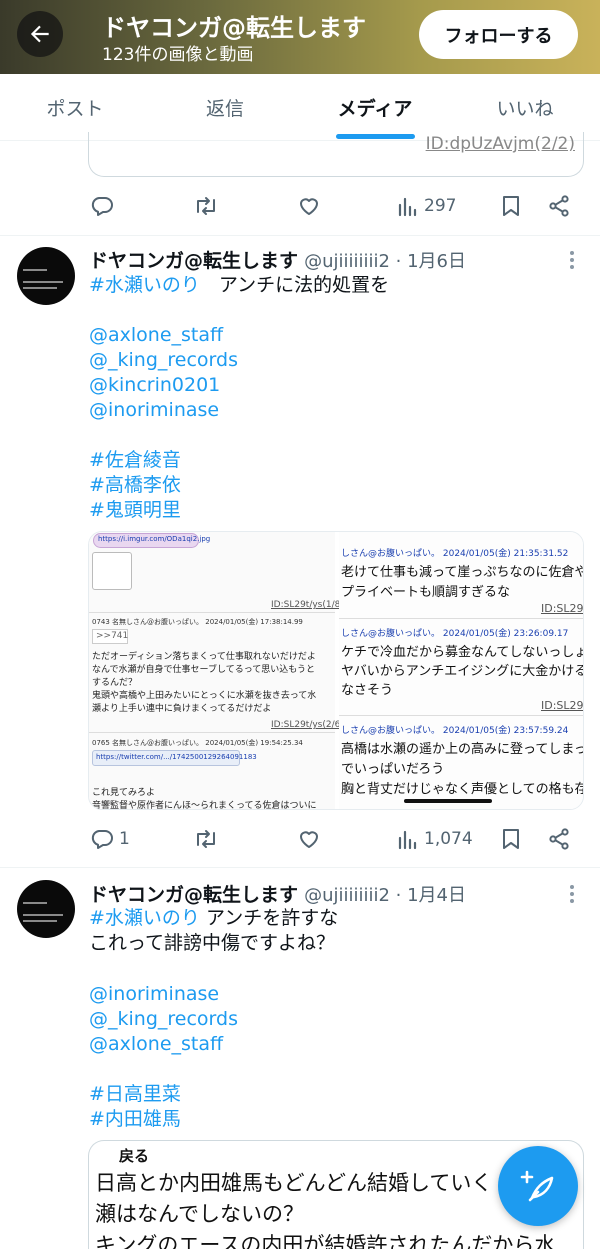 The image size is (600, 1249). I want to click on media-text: ケチで冷血だから募金なんてしないっしょ, so click(462, 652).